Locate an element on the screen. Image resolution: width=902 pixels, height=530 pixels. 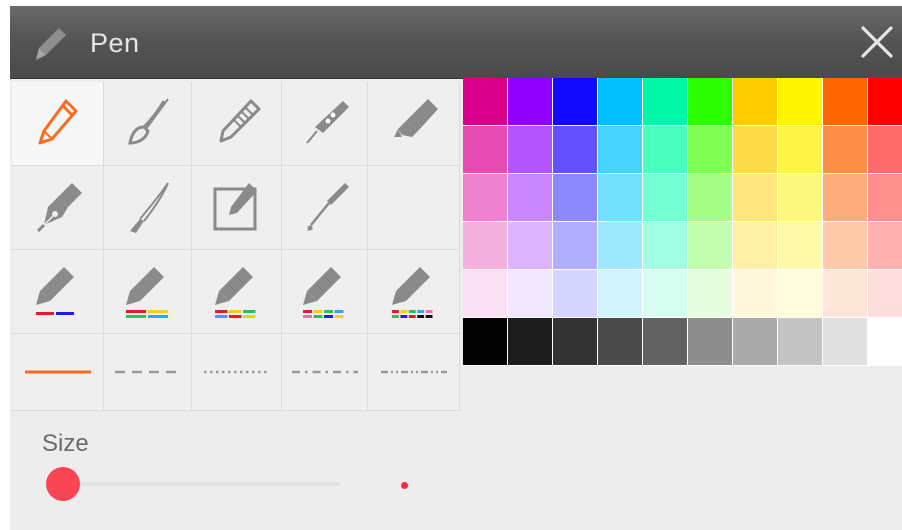
color-swatch-r1-c9 is located at coordinates (845, 102).